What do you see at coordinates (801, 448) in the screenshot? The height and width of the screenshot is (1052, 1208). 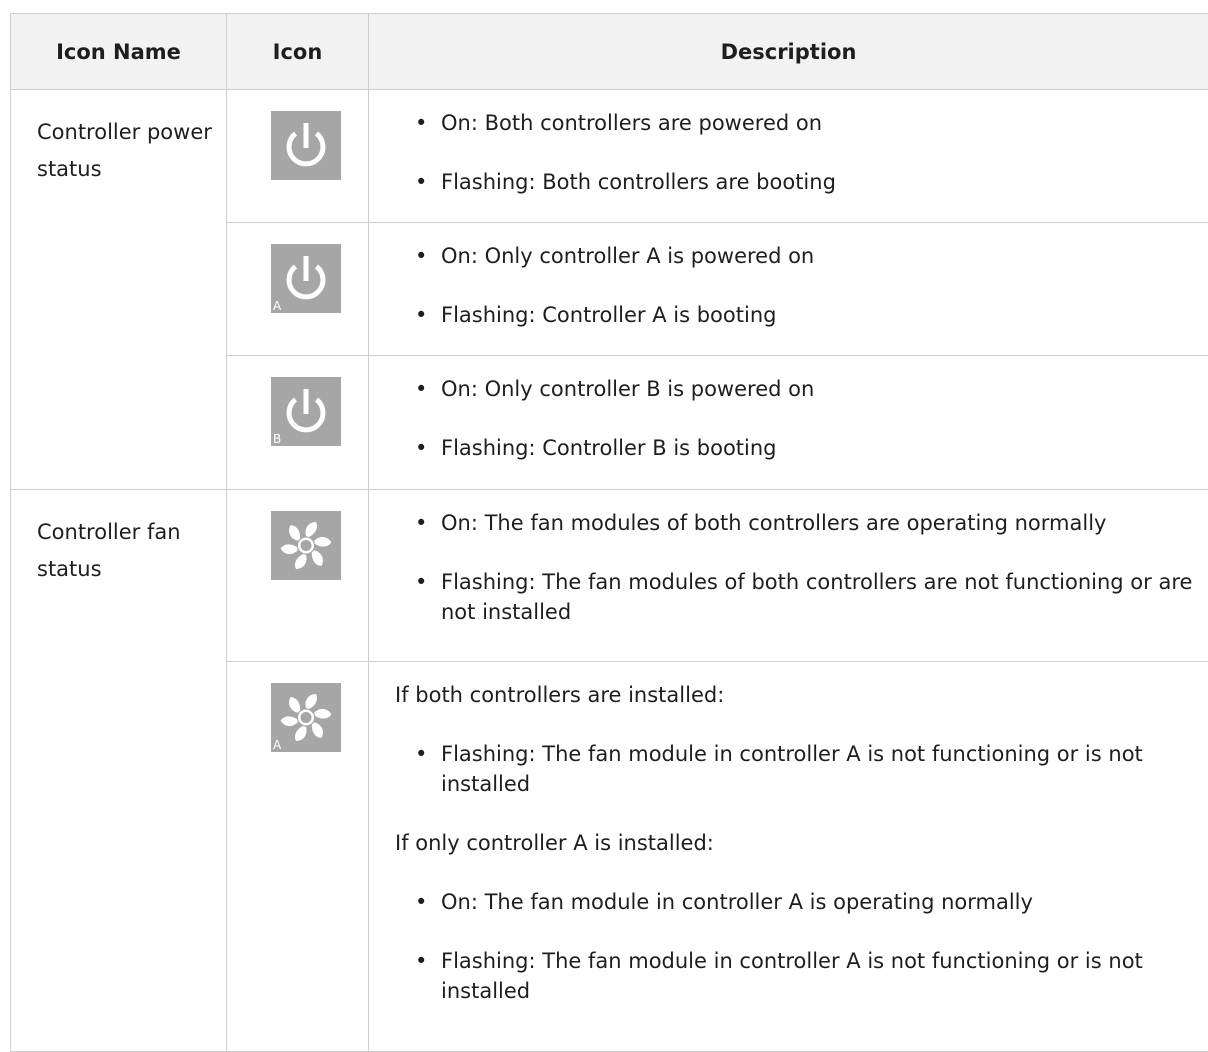 I see `list-item: Flashing: Controller B is booting` at bounding box center [801, 448].